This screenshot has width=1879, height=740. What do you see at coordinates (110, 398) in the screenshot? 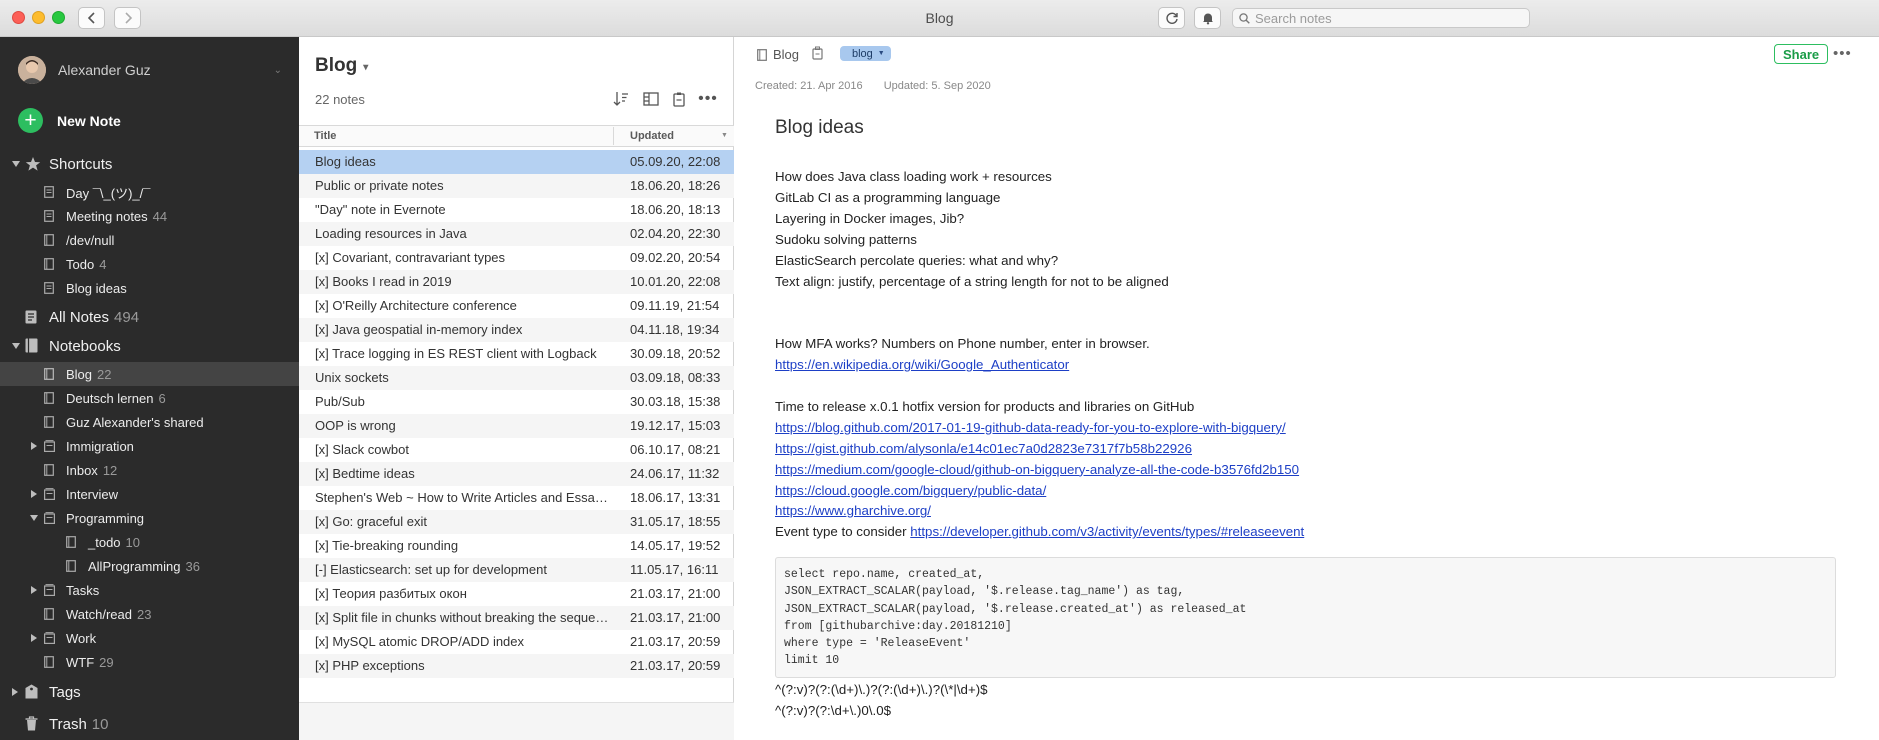
I see `sidebar-item-label: Deutsch lernen` at bounding box center [110, 398].